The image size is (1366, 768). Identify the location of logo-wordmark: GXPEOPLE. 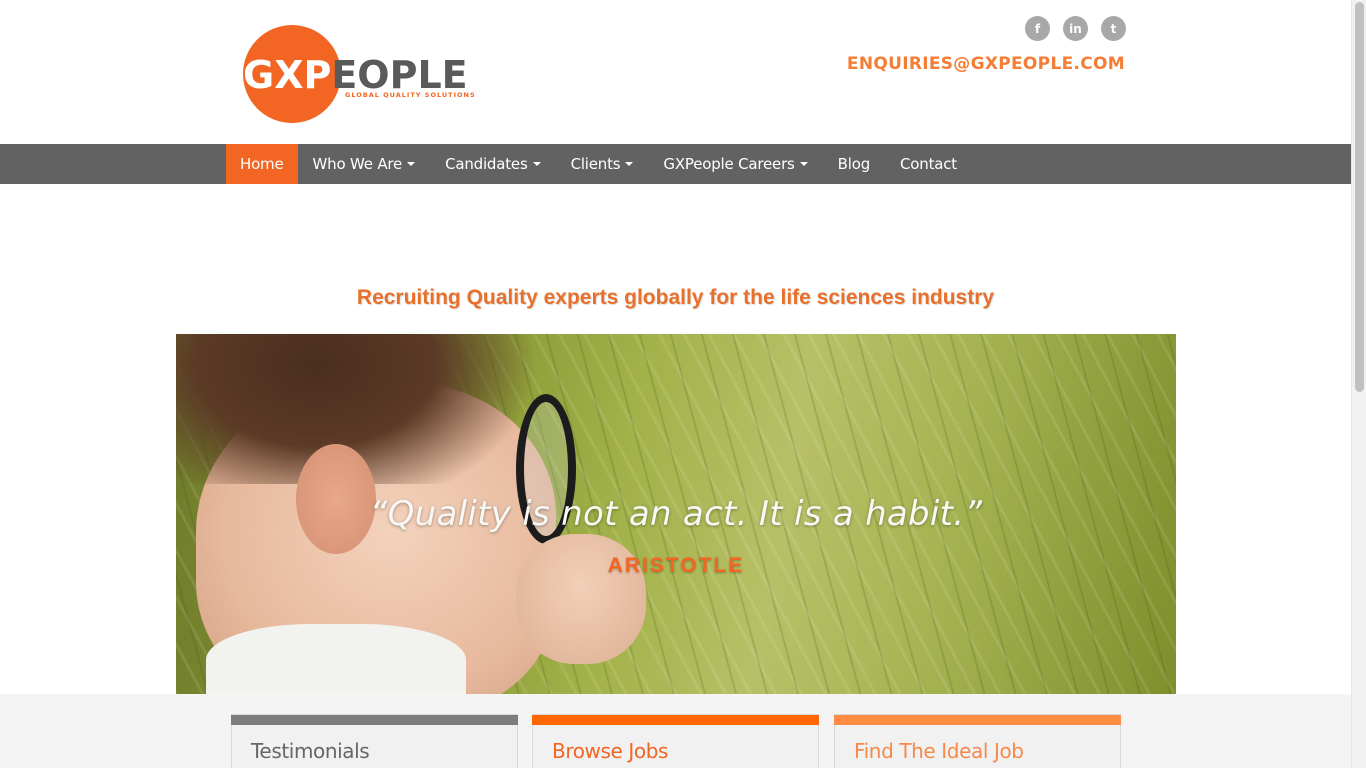
(355, 75).